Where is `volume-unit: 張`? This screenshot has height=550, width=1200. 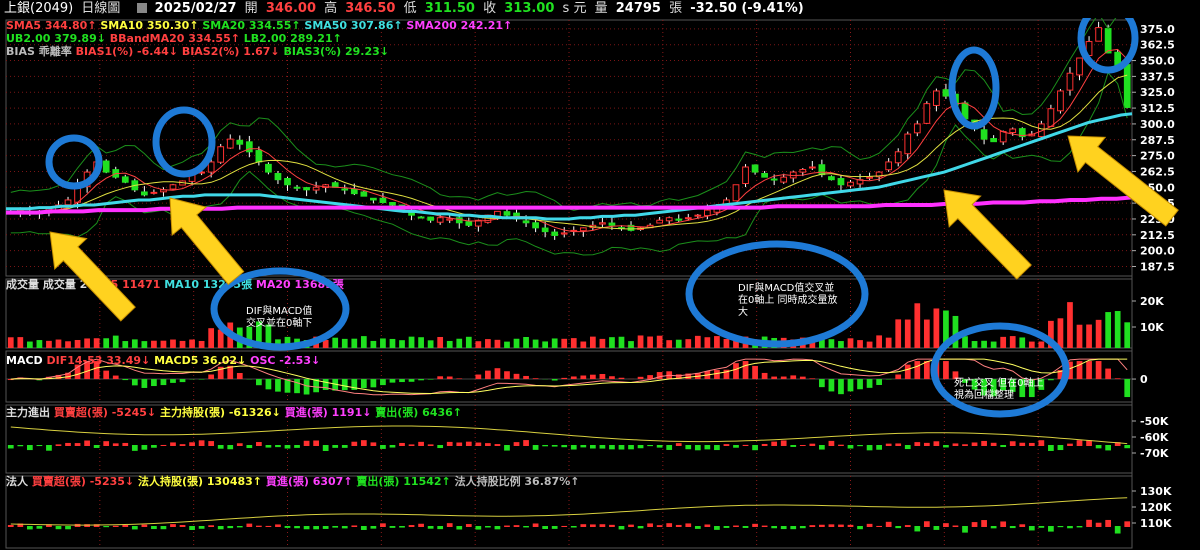 volume-unit: 張 is located at coordinates (676, 8).